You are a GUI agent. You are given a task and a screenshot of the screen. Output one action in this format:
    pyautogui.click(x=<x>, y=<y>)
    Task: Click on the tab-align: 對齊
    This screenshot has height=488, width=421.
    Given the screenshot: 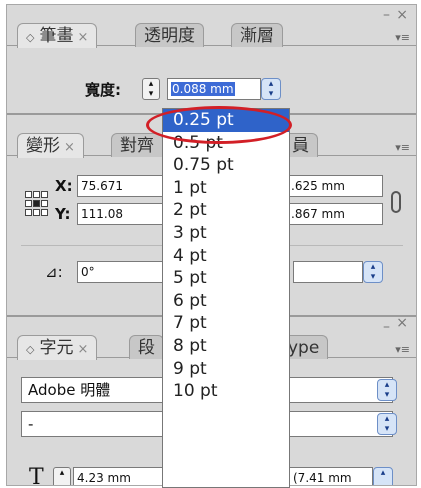 What is the action you would take?
    pyautogui.click(x=137, y=145)
    